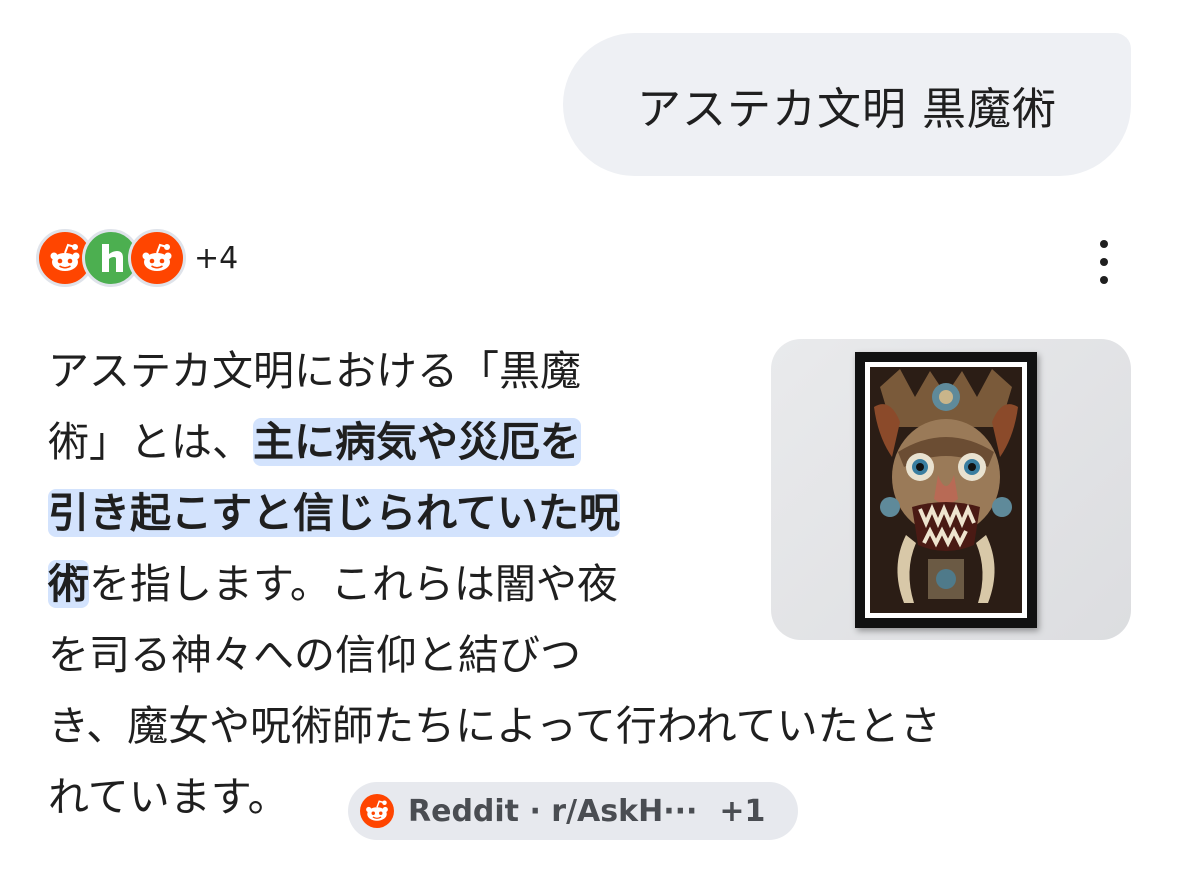 The height and width of the screenshot is (873, 1179). I want to click on framed-aztec-mask-art, so click(946, 490).